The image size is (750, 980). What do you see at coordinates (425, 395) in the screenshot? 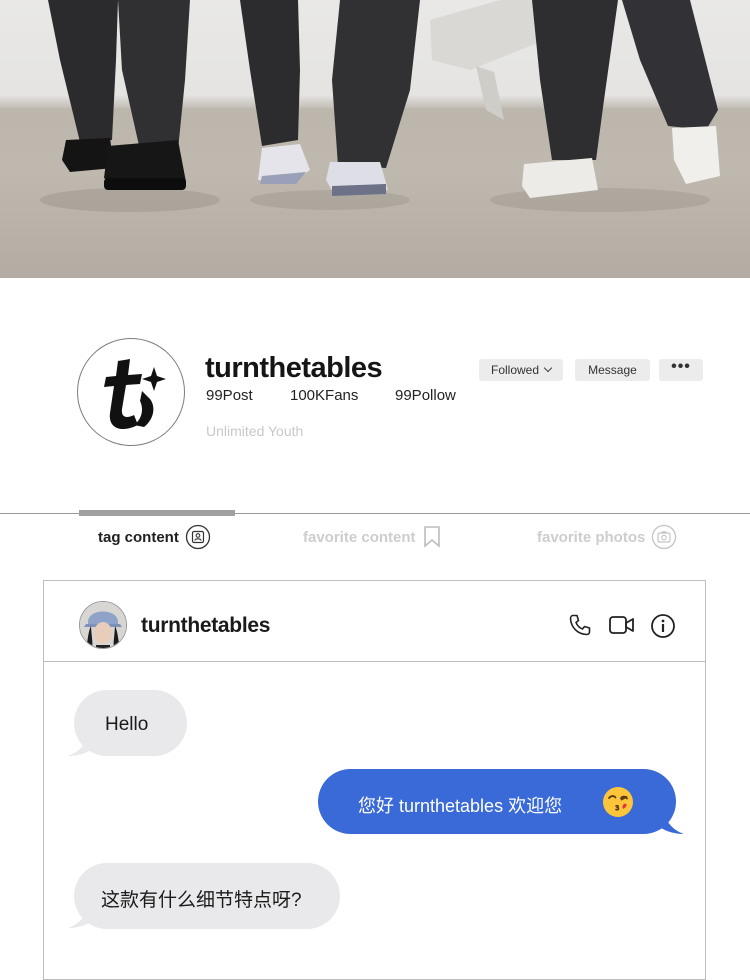
I see `stat-following: 99Pollow` at bounding box center [425, 395].